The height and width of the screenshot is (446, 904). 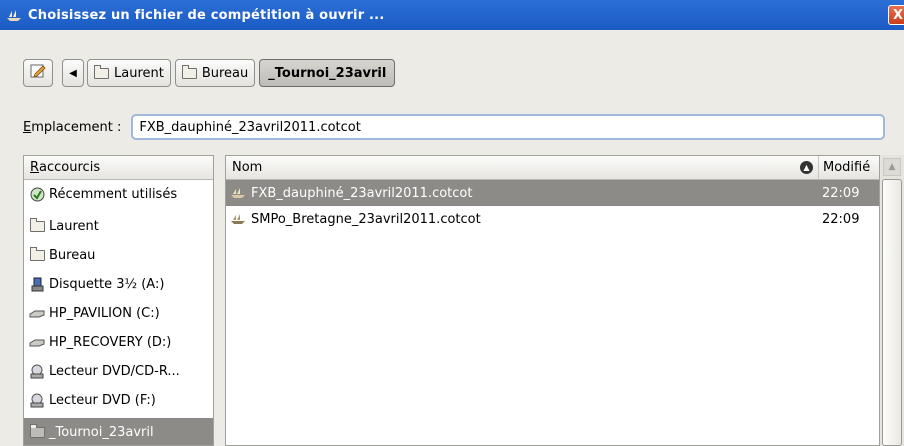 I want to click on sidebar-item-label: _Tournoi_23avril, so click(x=101, y=432).